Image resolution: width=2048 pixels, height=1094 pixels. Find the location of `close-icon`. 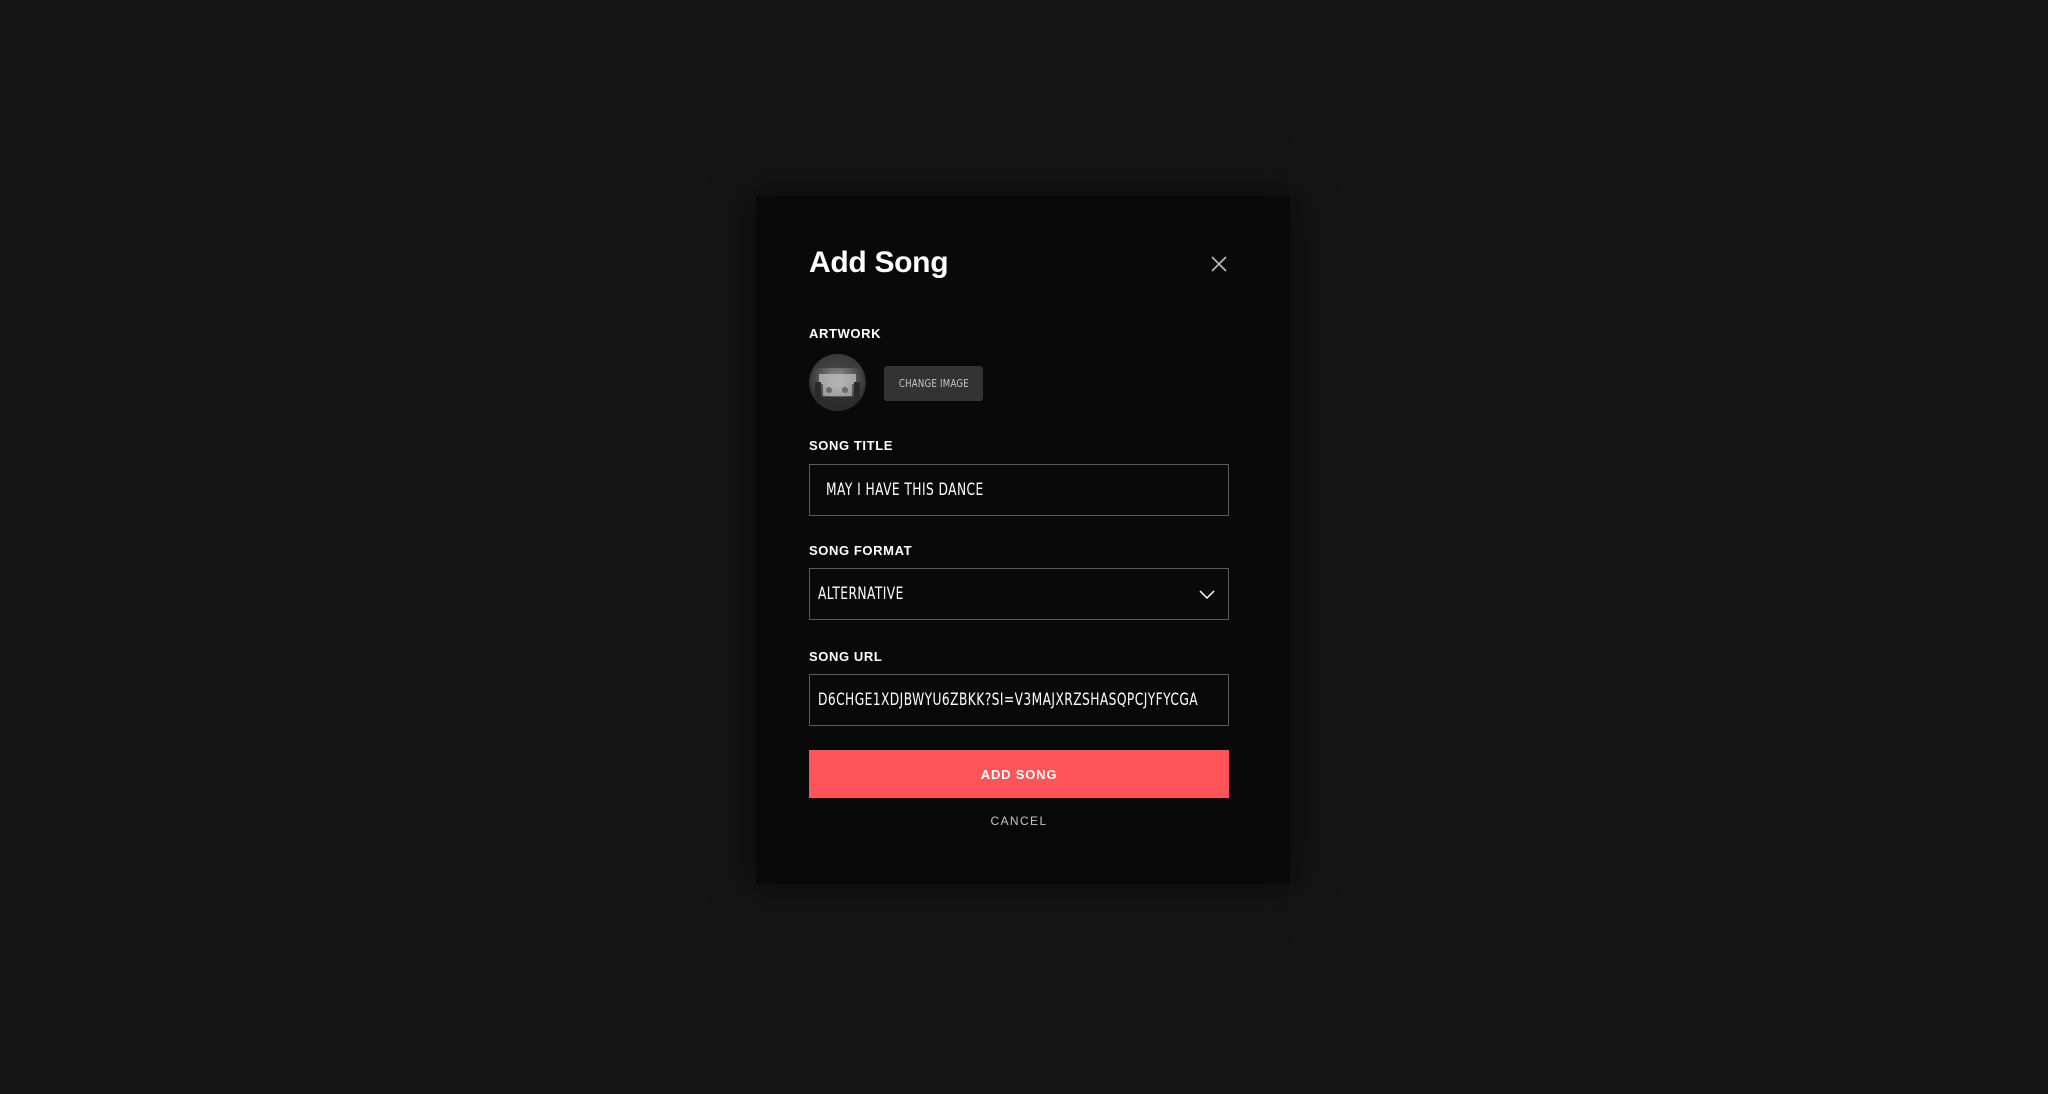

close-icon is located at coordinates (1219, 264).